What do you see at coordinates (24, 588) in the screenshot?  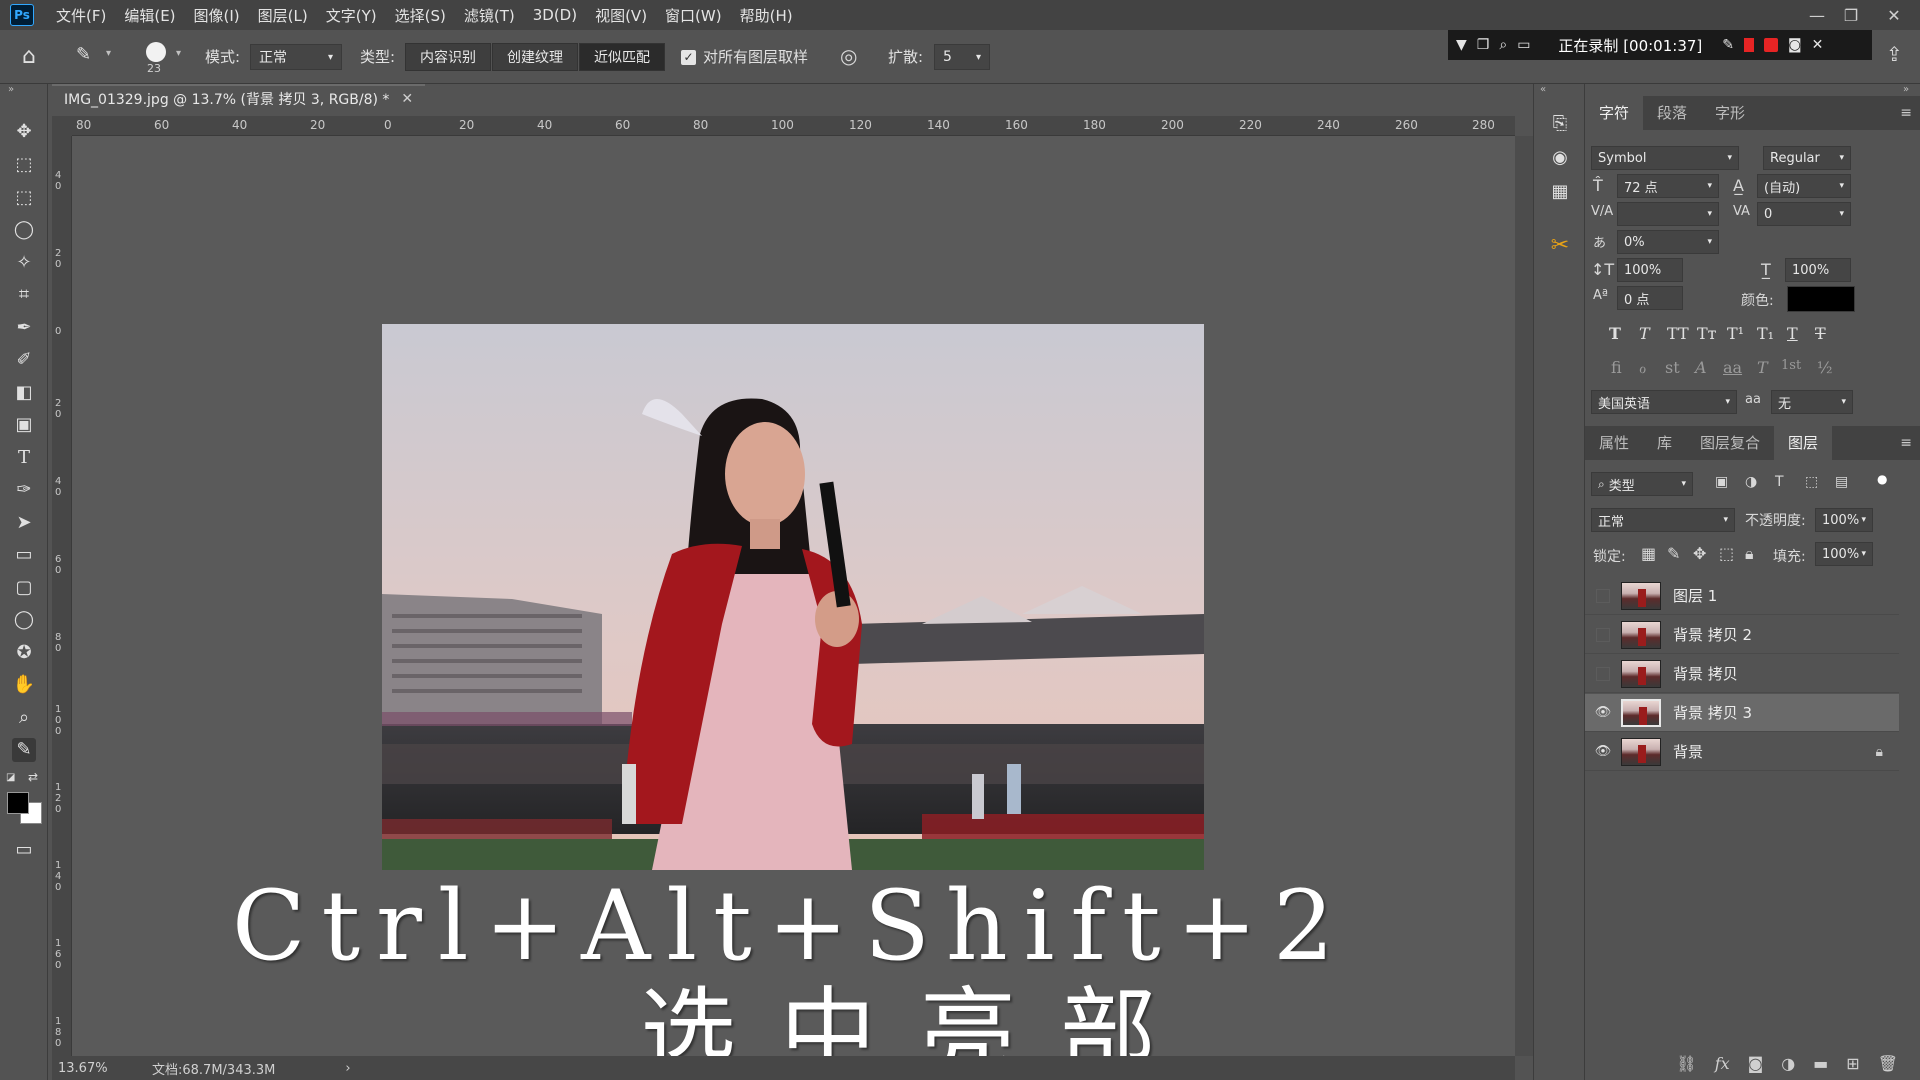 I see `rounded-rectangle-tool-icon: ▢` at bounding box center [24, 588].